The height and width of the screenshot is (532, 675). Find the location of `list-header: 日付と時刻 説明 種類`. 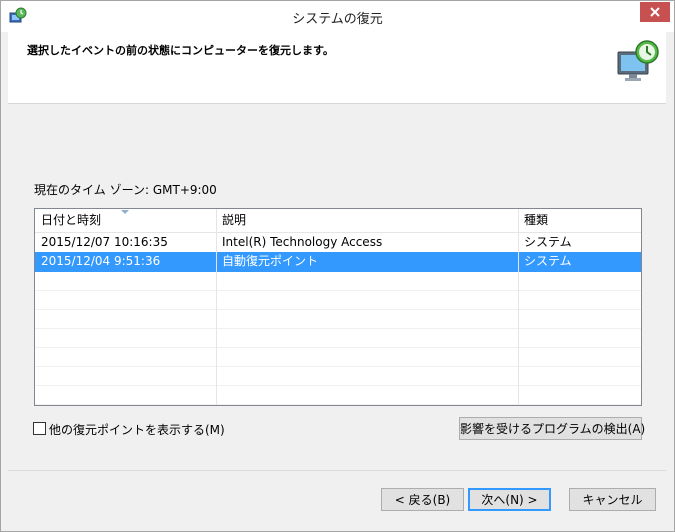

list-header: 日付と時刻 説明 種類 is located at coordinates (338, 221).